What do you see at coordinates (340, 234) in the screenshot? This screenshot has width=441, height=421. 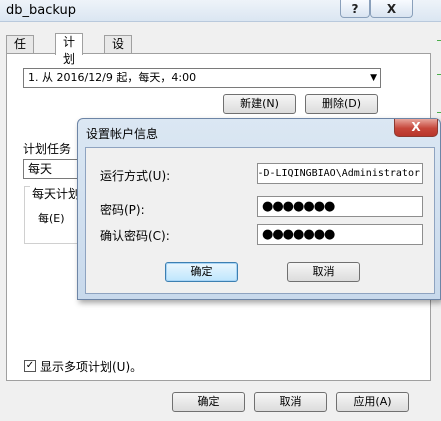 I see `confirm-password-field: ●●●●●●●` at bounding box center [340, 234].